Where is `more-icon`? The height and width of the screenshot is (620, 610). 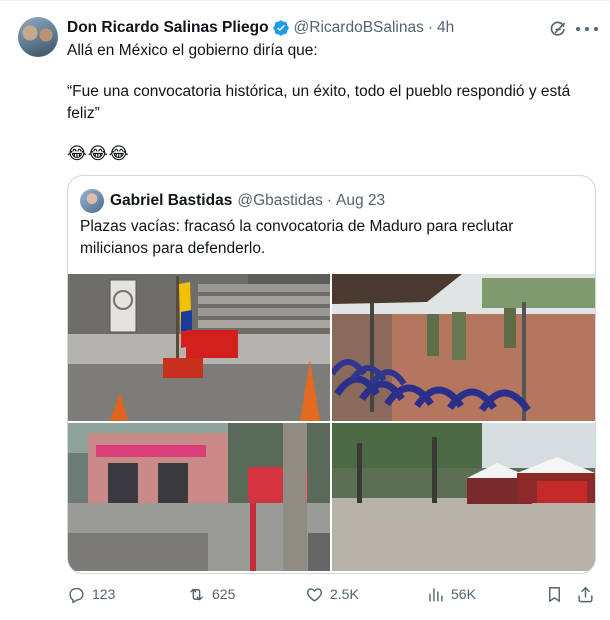 more-icon is located at coordinates (587, 29).